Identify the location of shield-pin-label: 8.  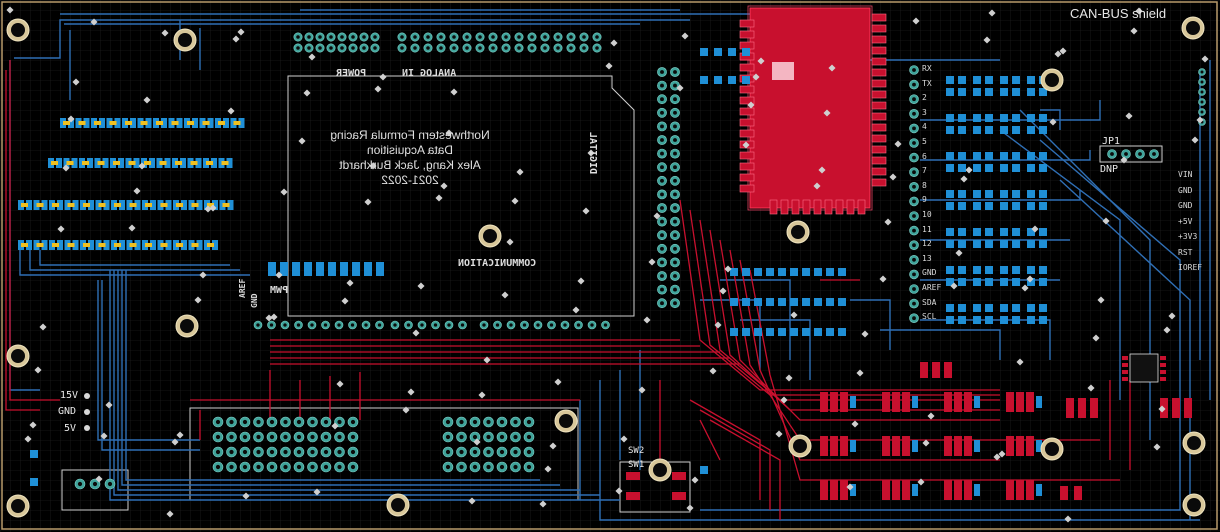
(924, 185).